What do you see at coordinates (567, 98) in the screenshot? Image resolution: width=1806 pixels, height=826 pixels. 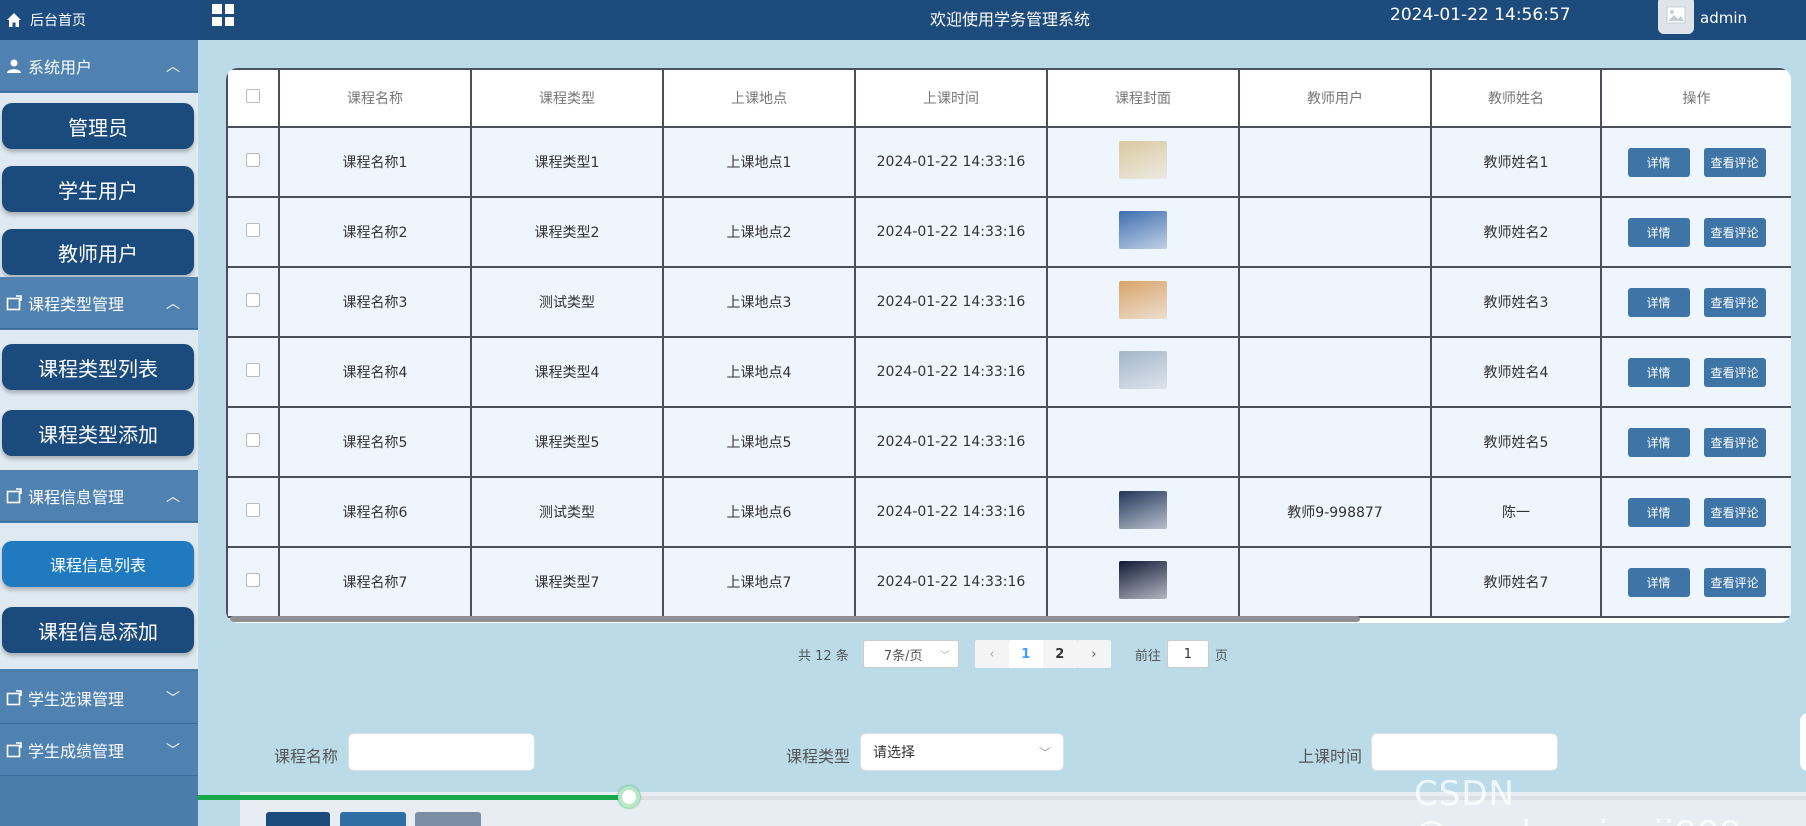 I see `column-header: 课程类型` at bounding box center [567, 98].